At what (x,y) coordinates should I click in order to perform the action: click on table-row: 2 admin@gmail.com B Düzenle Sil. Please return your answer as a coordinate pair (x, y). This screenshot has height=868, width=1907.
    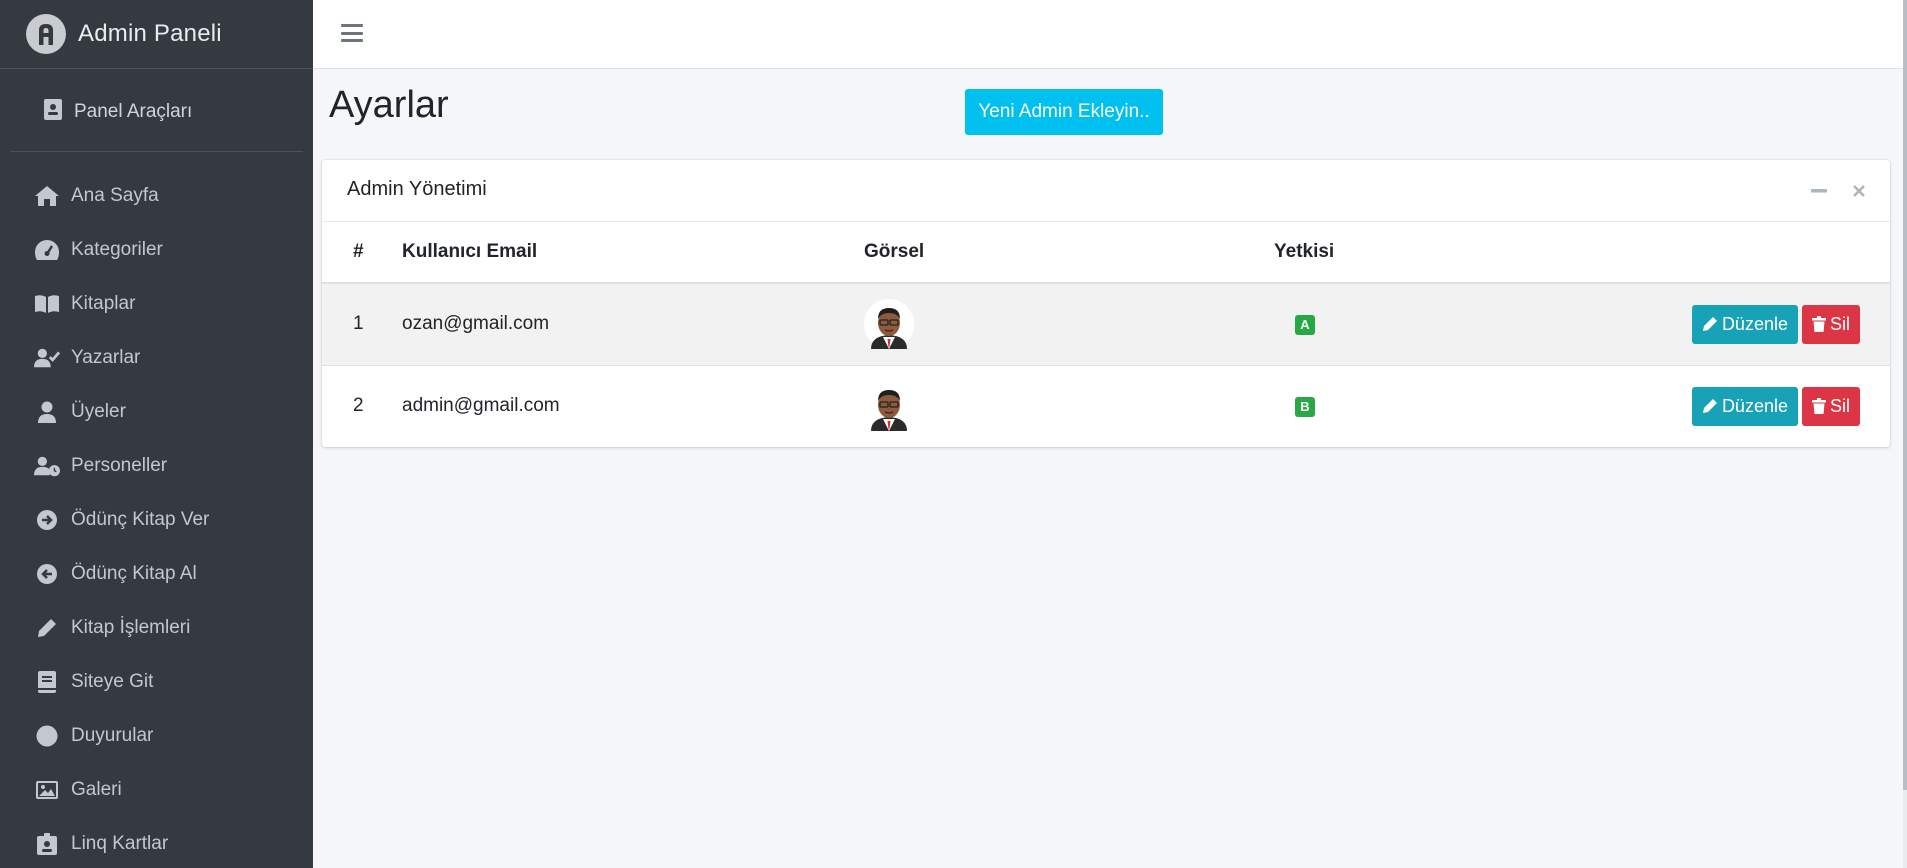
    Looking at the image, I should click on (1106, 405).